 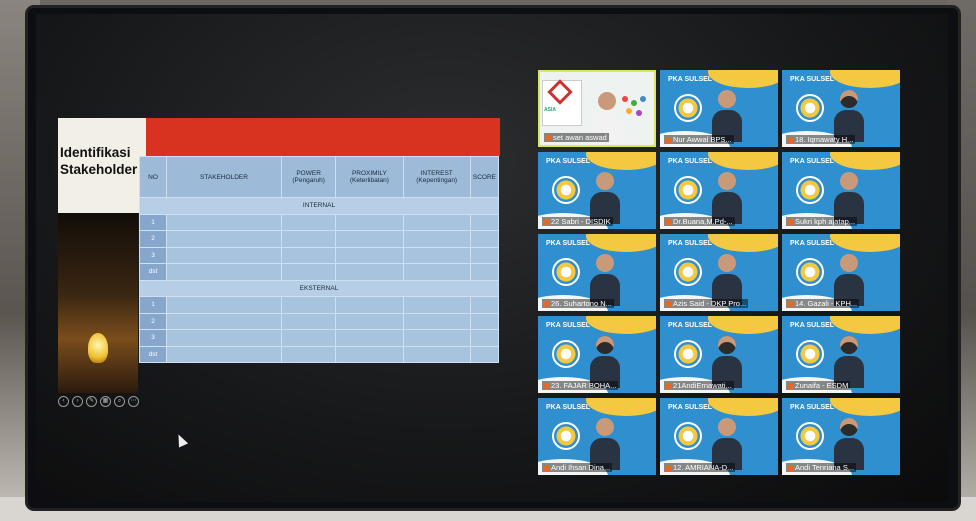 I want to click on participant-tile: ASIA set awan aswad, so click(x=597, y=108).